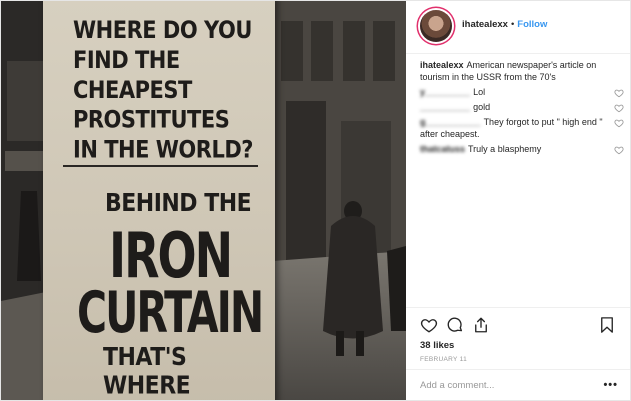  I want to click on header-text: ihatealexx • Follow, so click(504, 24).